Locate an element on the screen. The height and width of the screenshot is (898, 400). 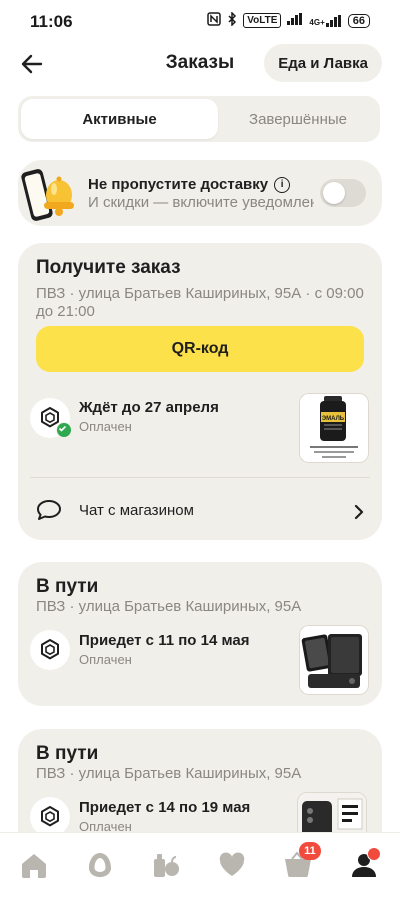
cart-count-badge: 11 is located at coordinates (310, 851).